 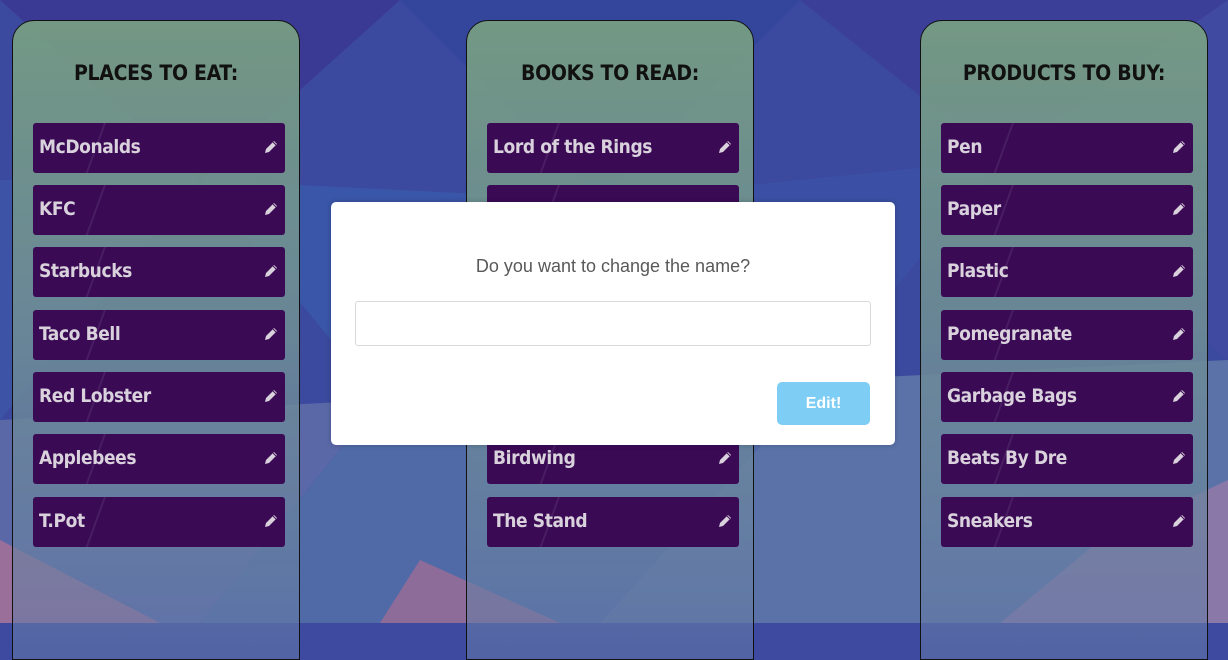 I want to click on list-item-label: Taco Bell, so click(x=80, y=334).